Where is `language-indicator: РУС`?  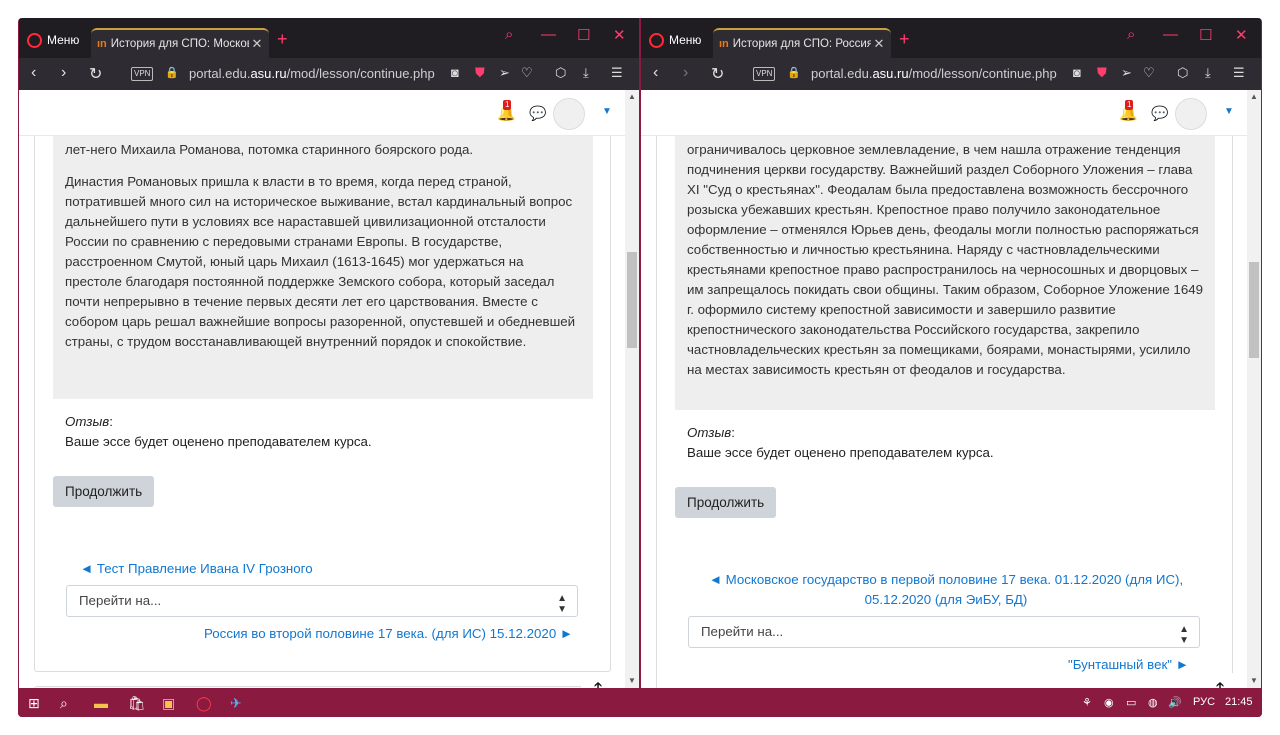
language-indicator: РУС is located at coordinates (1204, 702).